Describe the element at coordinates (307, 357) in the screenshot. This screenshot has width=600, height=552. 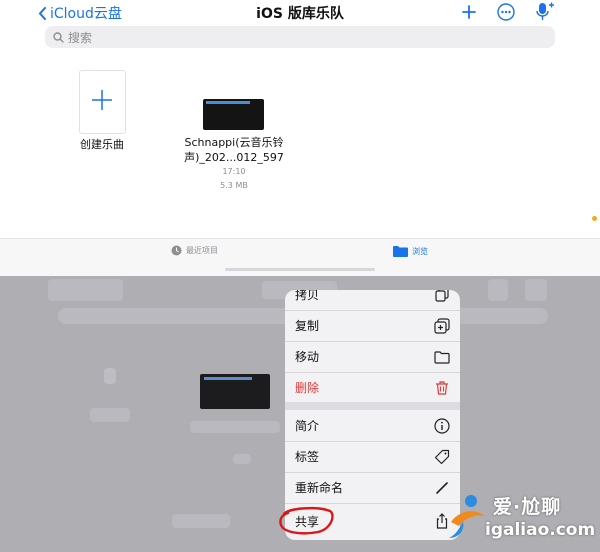
I see `menu-item-label: 移动` at that location.